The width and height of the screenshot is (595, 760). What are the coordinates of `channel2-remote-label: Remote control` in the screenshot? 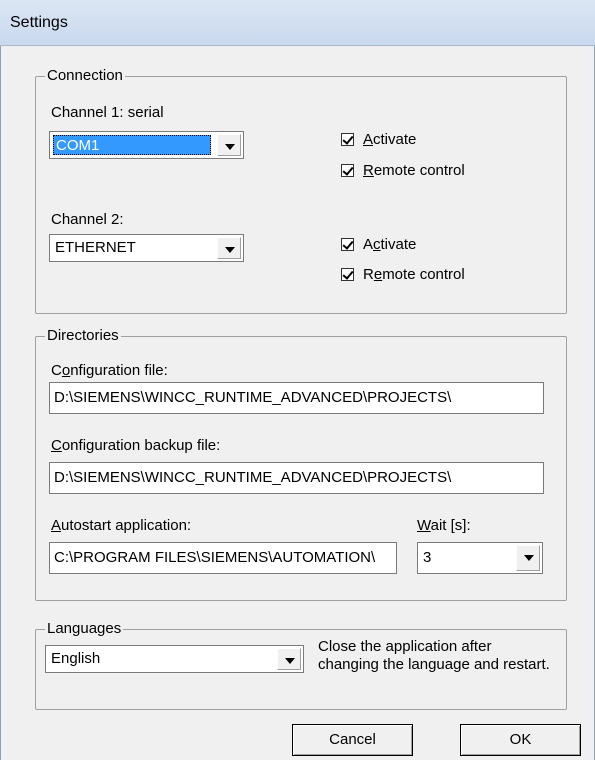 It's located at (414, 274).